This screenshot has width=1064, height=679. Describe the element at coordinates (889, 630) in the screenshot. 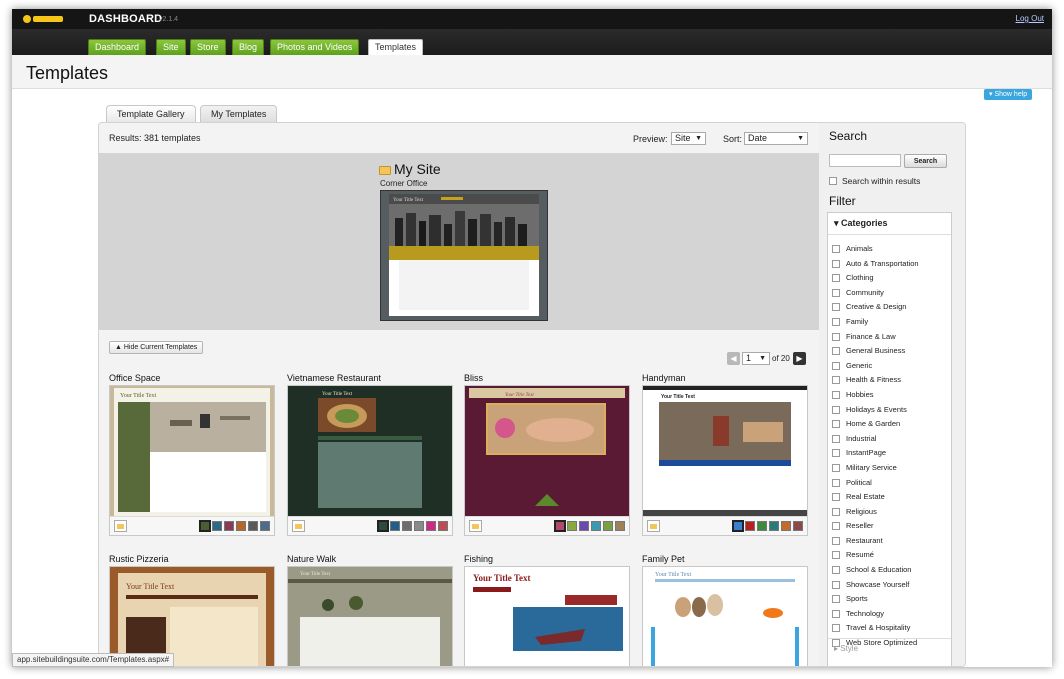

I see `category-item: Travel & Hospitality` at that location.